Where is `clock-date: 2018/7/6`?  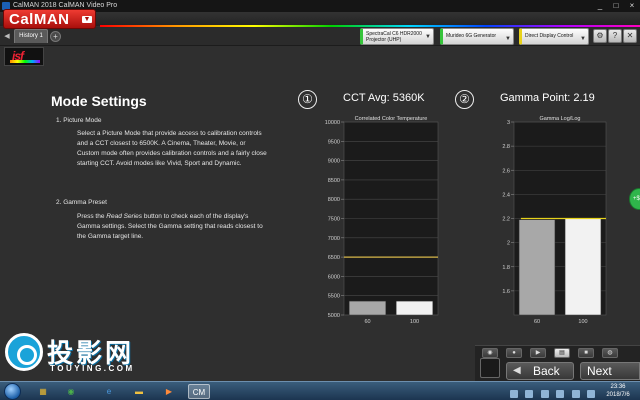 clock-date: 2018/7/6 is located at coordinates (618, 395).